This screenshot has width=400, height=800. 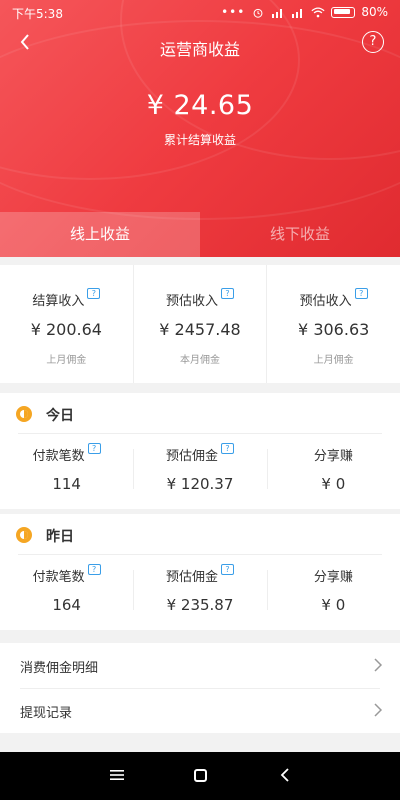 I want to click on help-icon: ?, so click(x=373, y=42).